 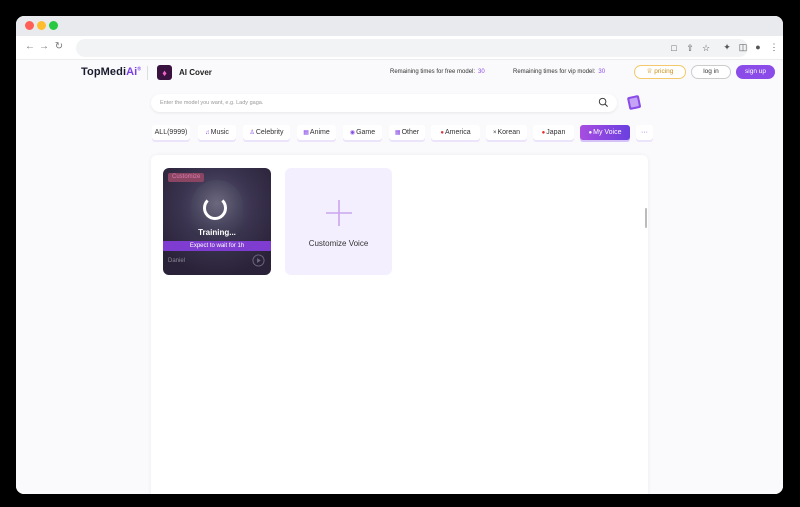 I want to click on minimize-window-button, so click(x=41, y=25).